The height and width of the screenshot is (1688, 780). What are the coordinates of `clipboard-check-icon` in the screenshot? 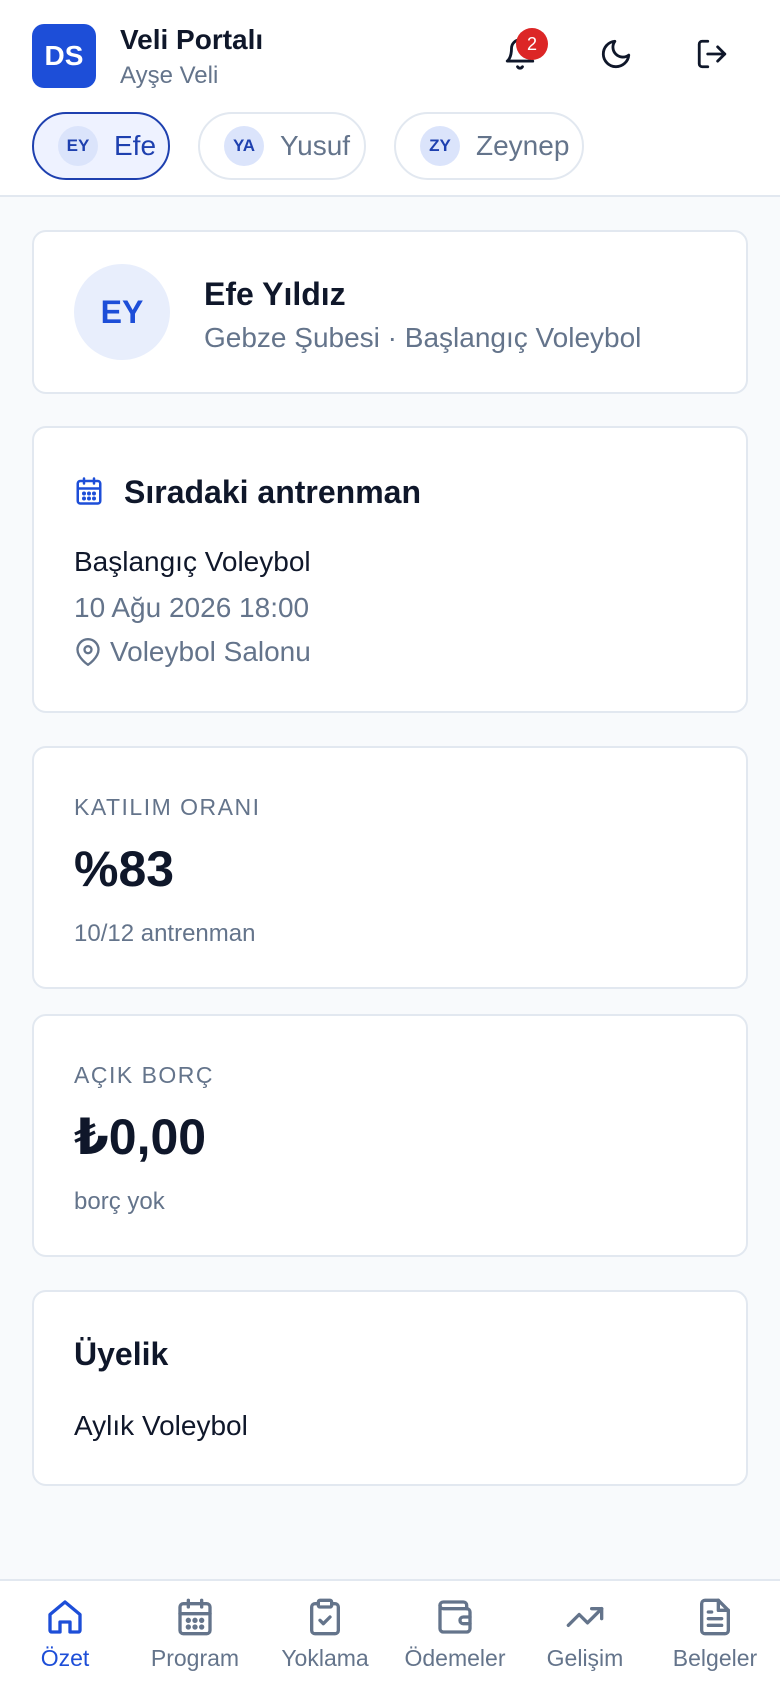 It's located at (325, 1617).